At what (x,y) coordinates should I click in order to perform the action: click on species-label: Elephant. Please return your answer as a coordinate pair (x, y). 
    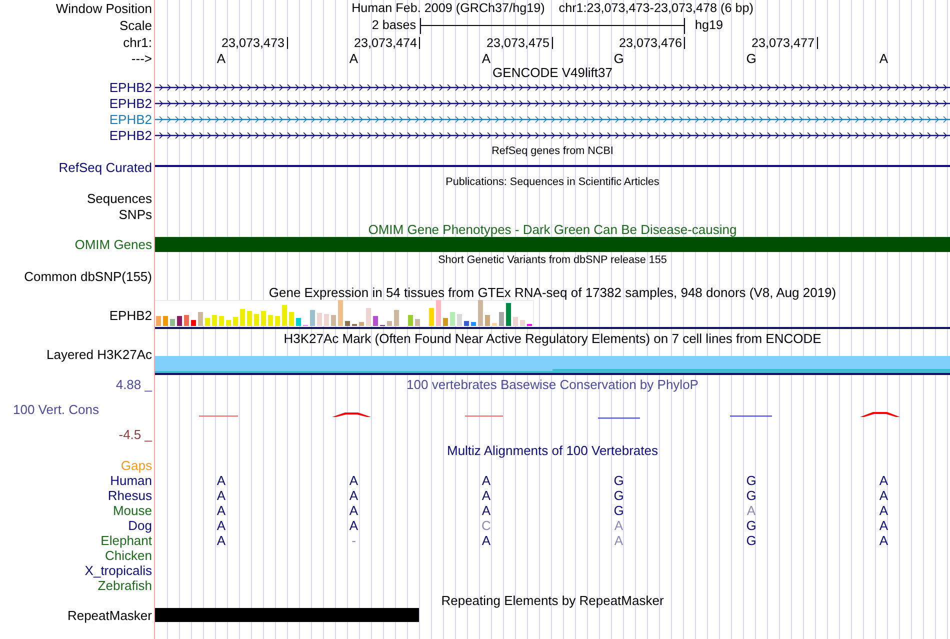
    Looking at the image, I should click on (126, 540).